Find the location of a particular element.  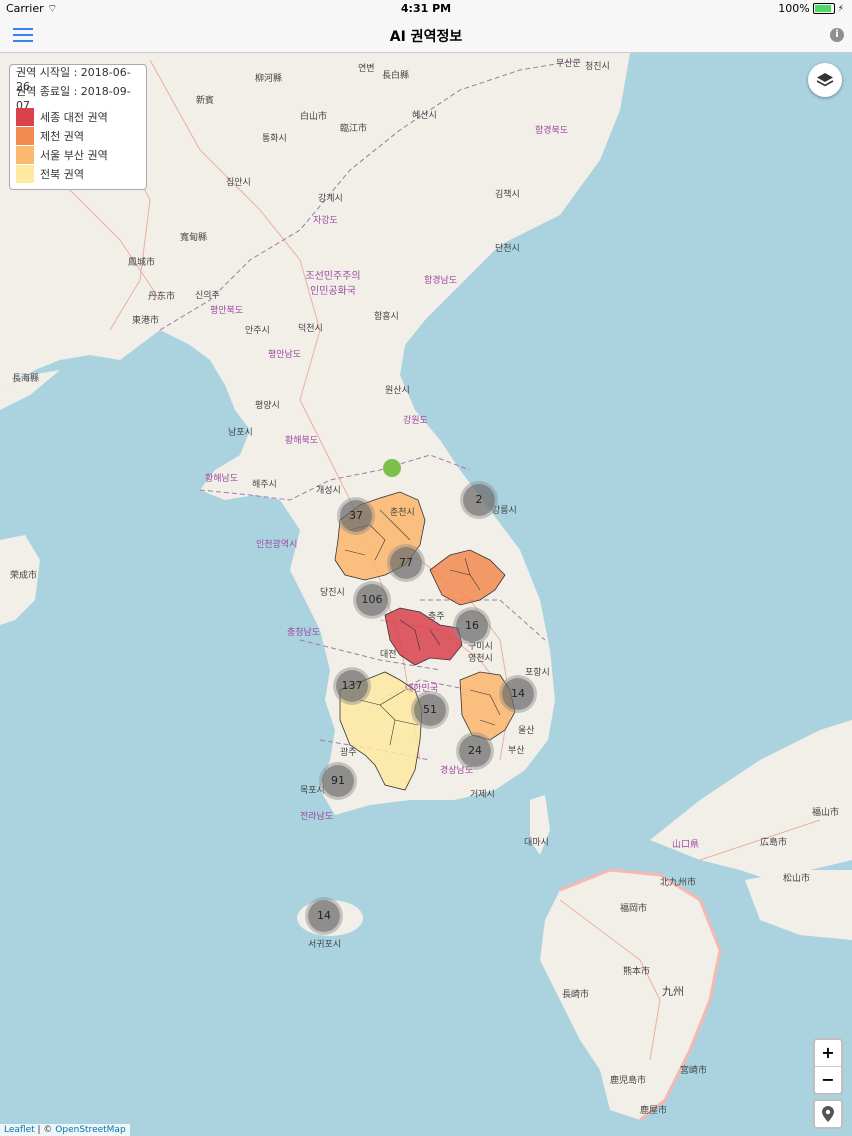

map-label: 전라남도 is located at coordinates (317, 817).